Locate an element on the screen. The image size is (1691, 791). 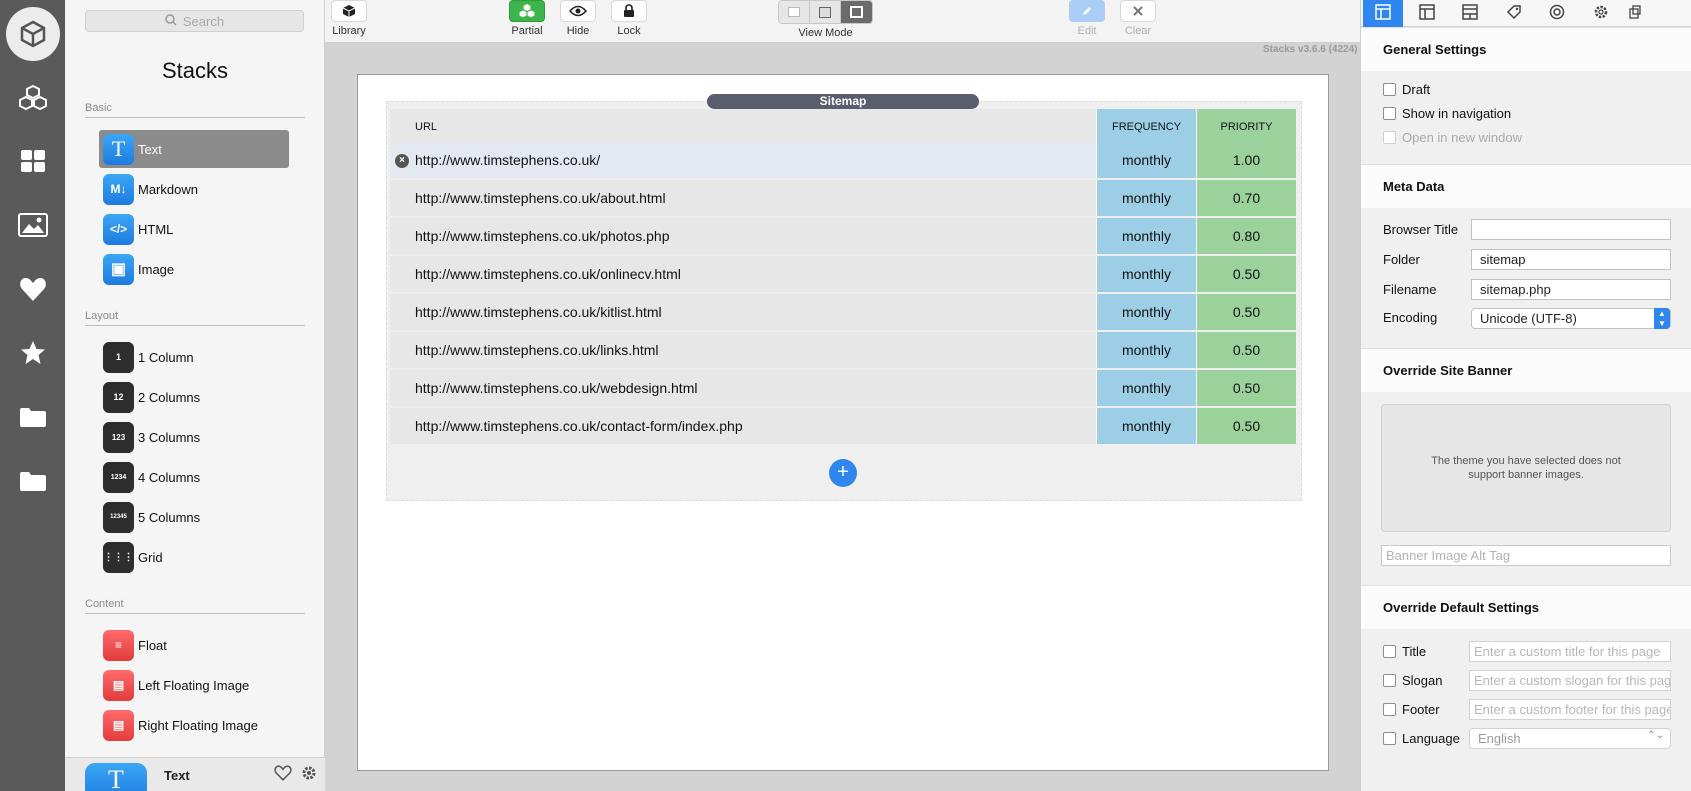
library-item-markdown: M↓ Markdown is located at coordinates (194, 189).